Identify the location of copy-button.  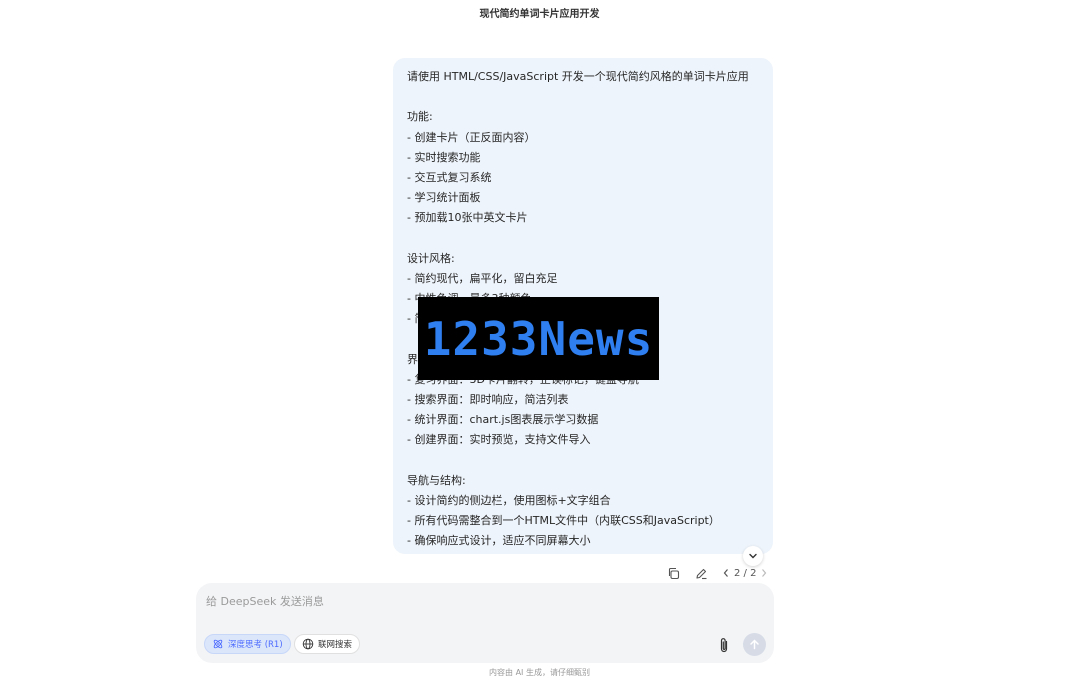
(673, 573).